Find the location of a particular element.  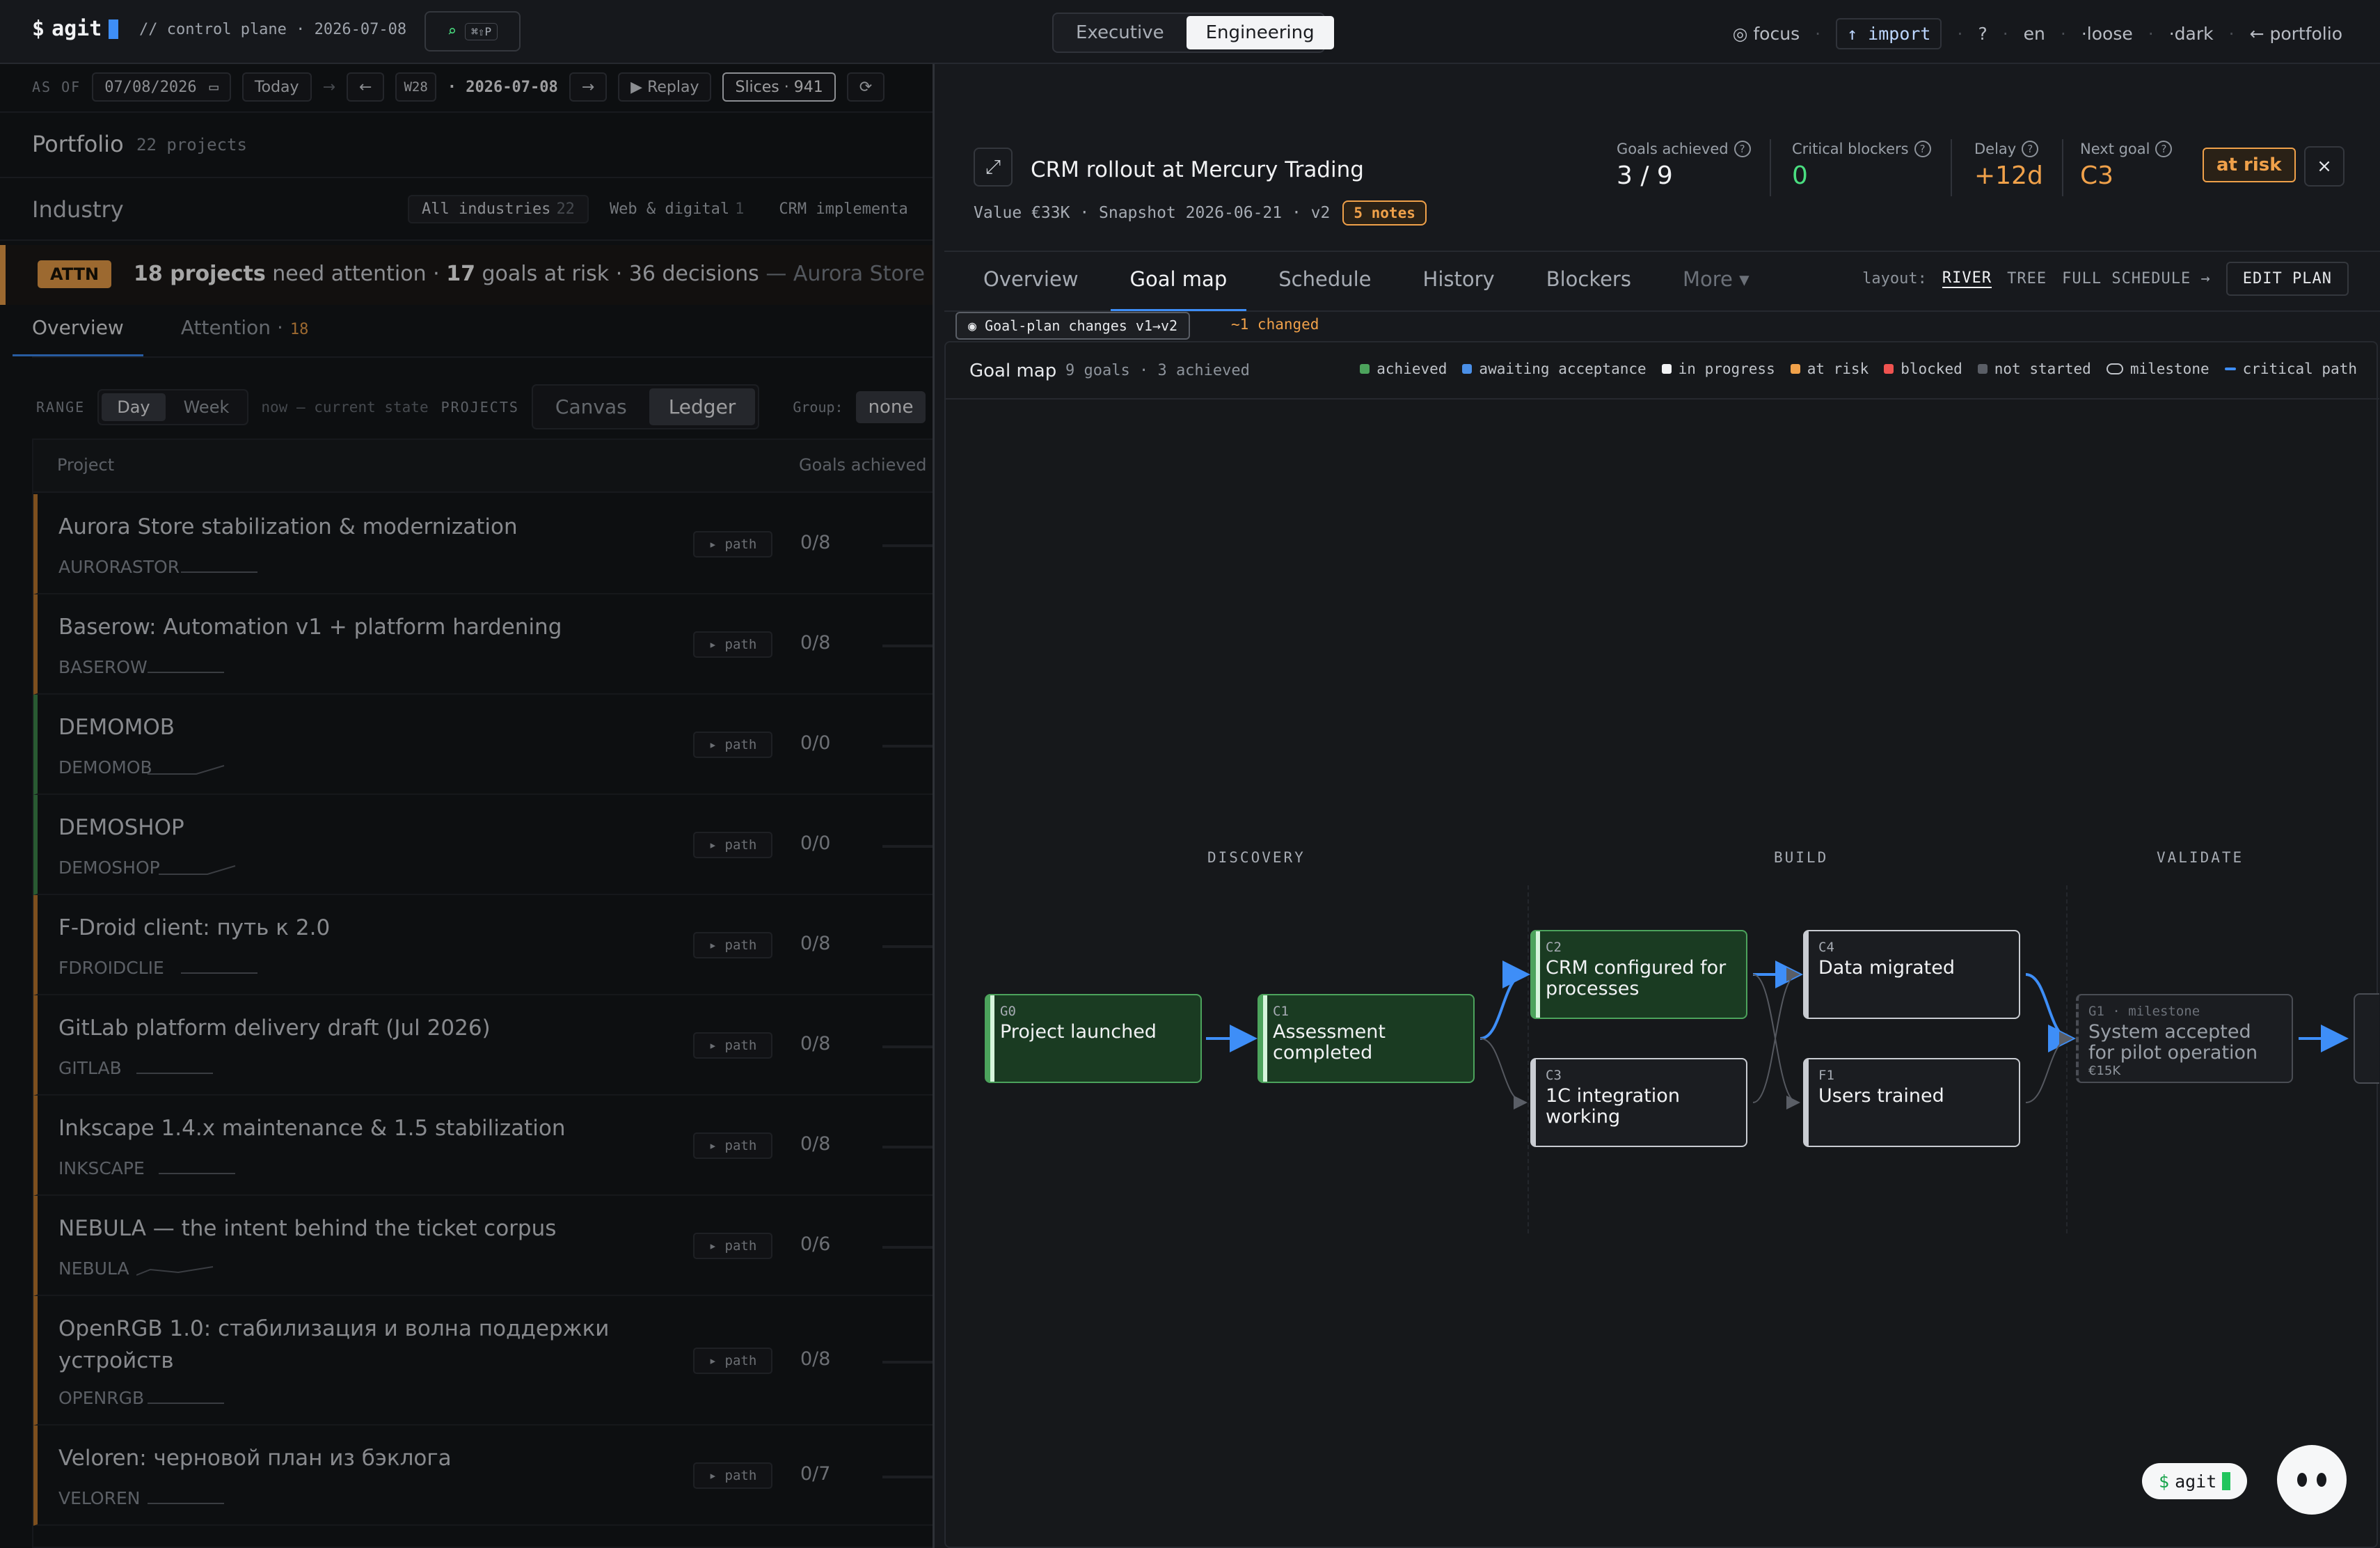

table-row: DEMOSHOP DEMOSHOP ▸ path 0/0 is located at coordinates (485, 845).